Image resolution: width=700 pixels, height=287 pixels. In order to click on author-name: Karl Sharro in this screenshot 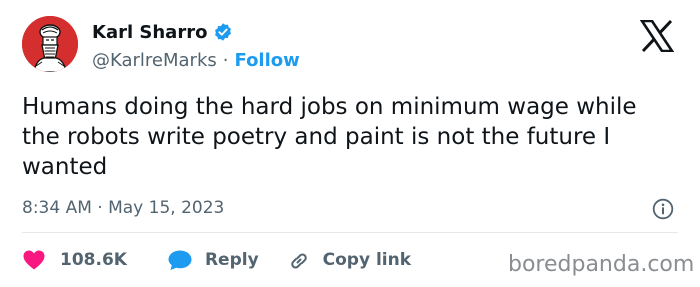, I will do `click(149, 32)`.